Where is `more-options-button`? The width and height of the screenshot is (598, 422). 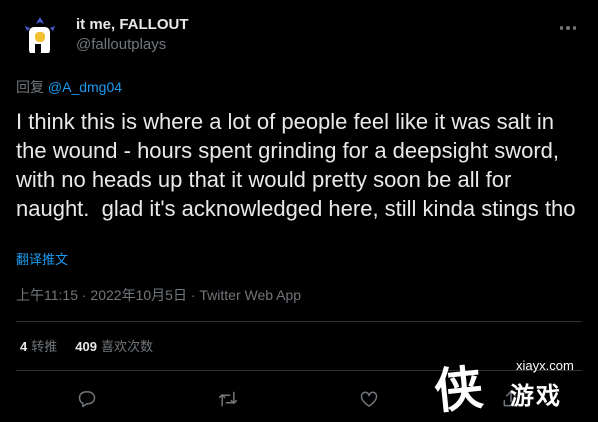 more-options-button is located at coordinates (568, 28).